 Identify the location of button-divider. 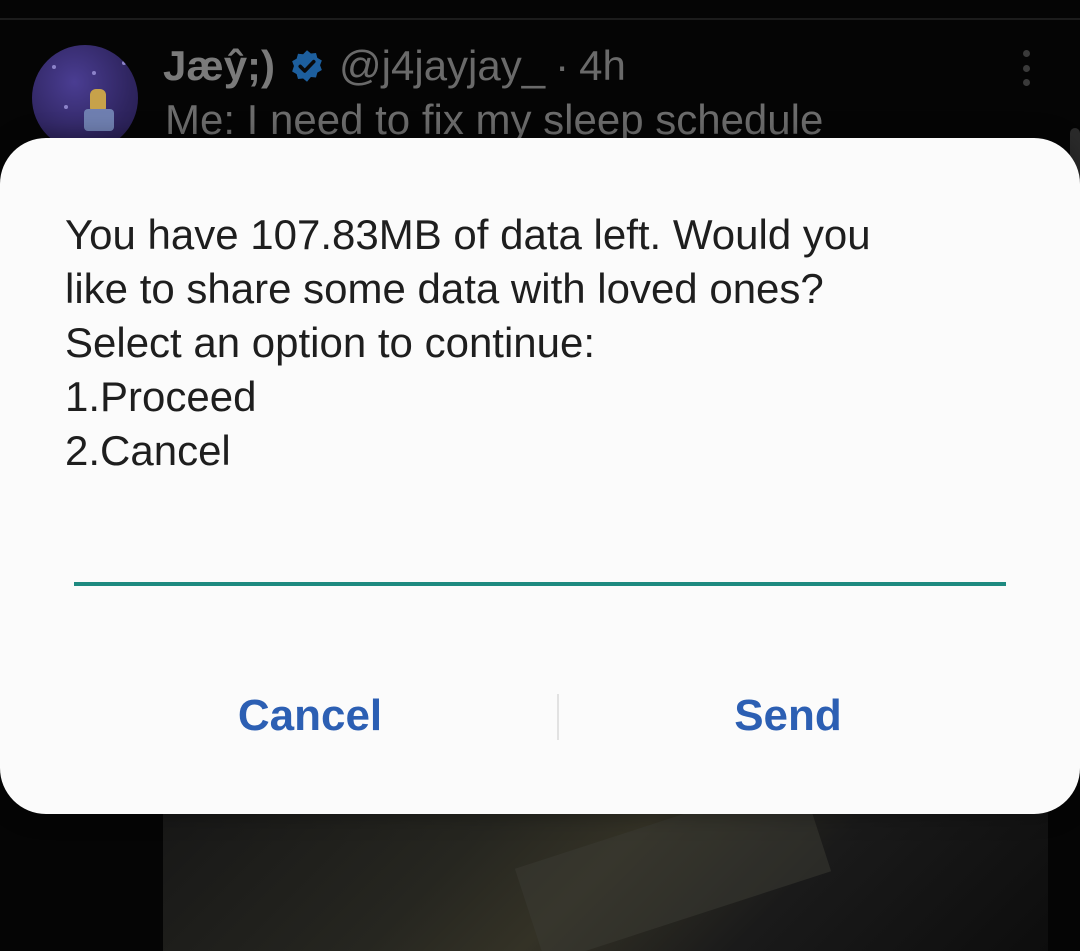
(558, 717).